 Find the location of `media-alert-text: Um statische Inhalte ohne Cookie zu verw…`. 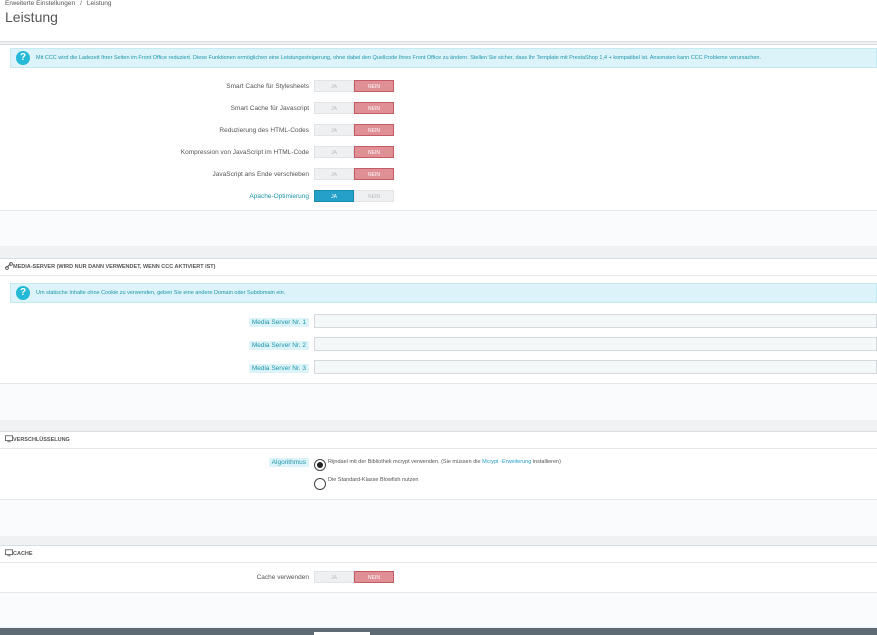

media-alert-text: Um statische Inhalte ohne Cookie zu verw… is located at coordinates (161, 293).